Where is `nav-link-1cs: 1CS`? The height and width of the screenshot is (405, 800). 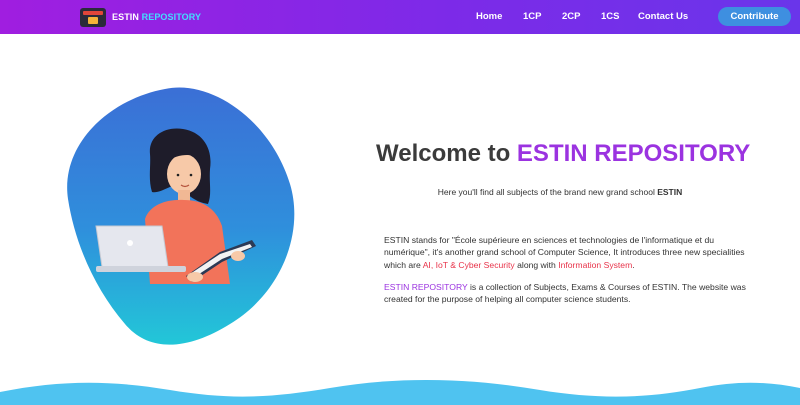
nav-link-1cs: 1CS is located at coordinates (610, 16).